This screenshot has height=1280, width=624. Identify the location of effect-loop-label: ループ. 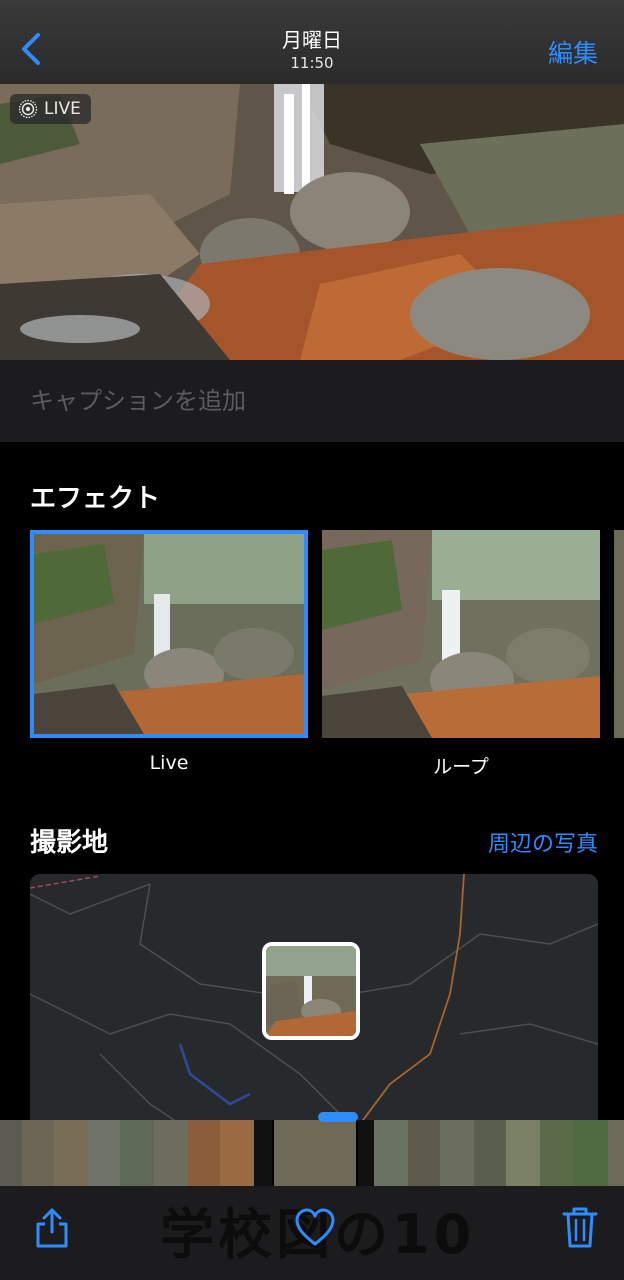
(461, 767).